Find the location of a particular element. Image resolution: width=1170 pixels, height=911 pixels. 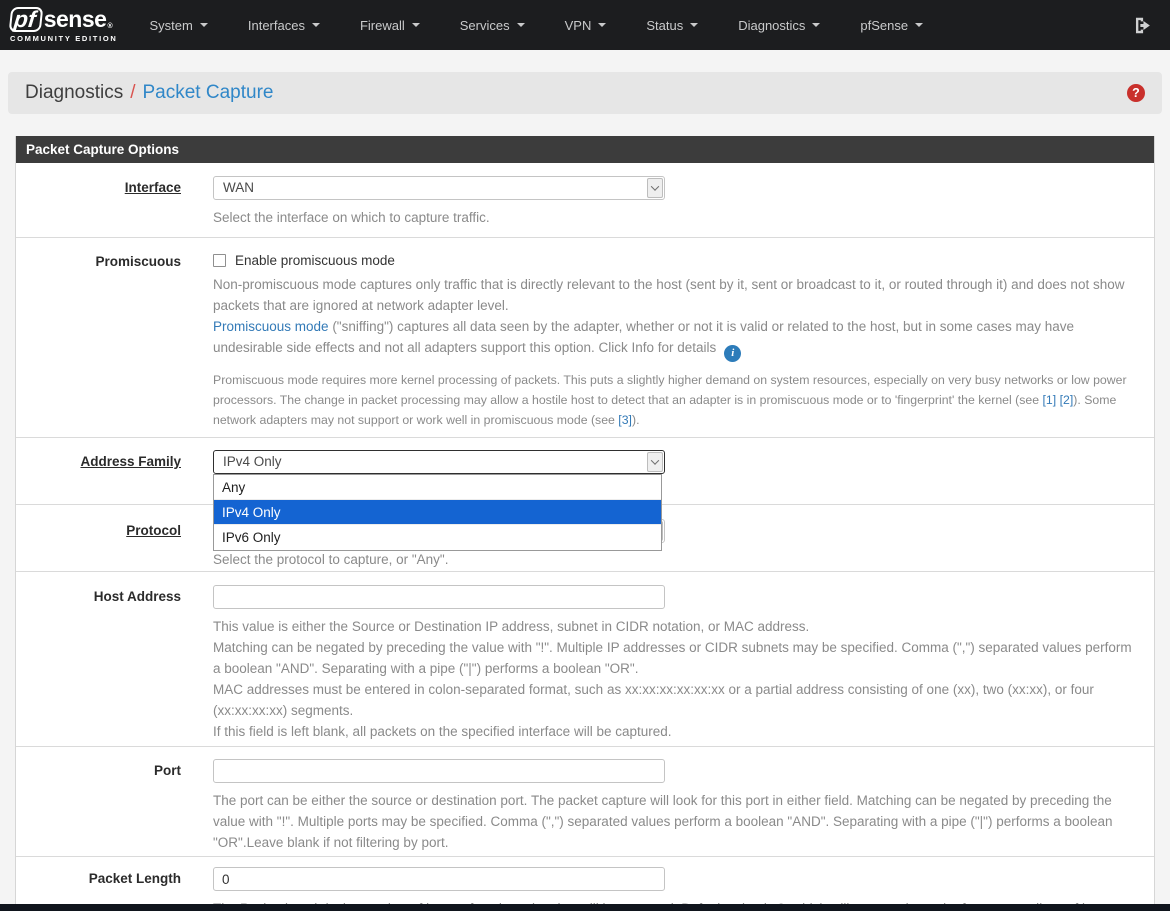

panel-title: Packet Capture Options is located at coordinates (585, 149).